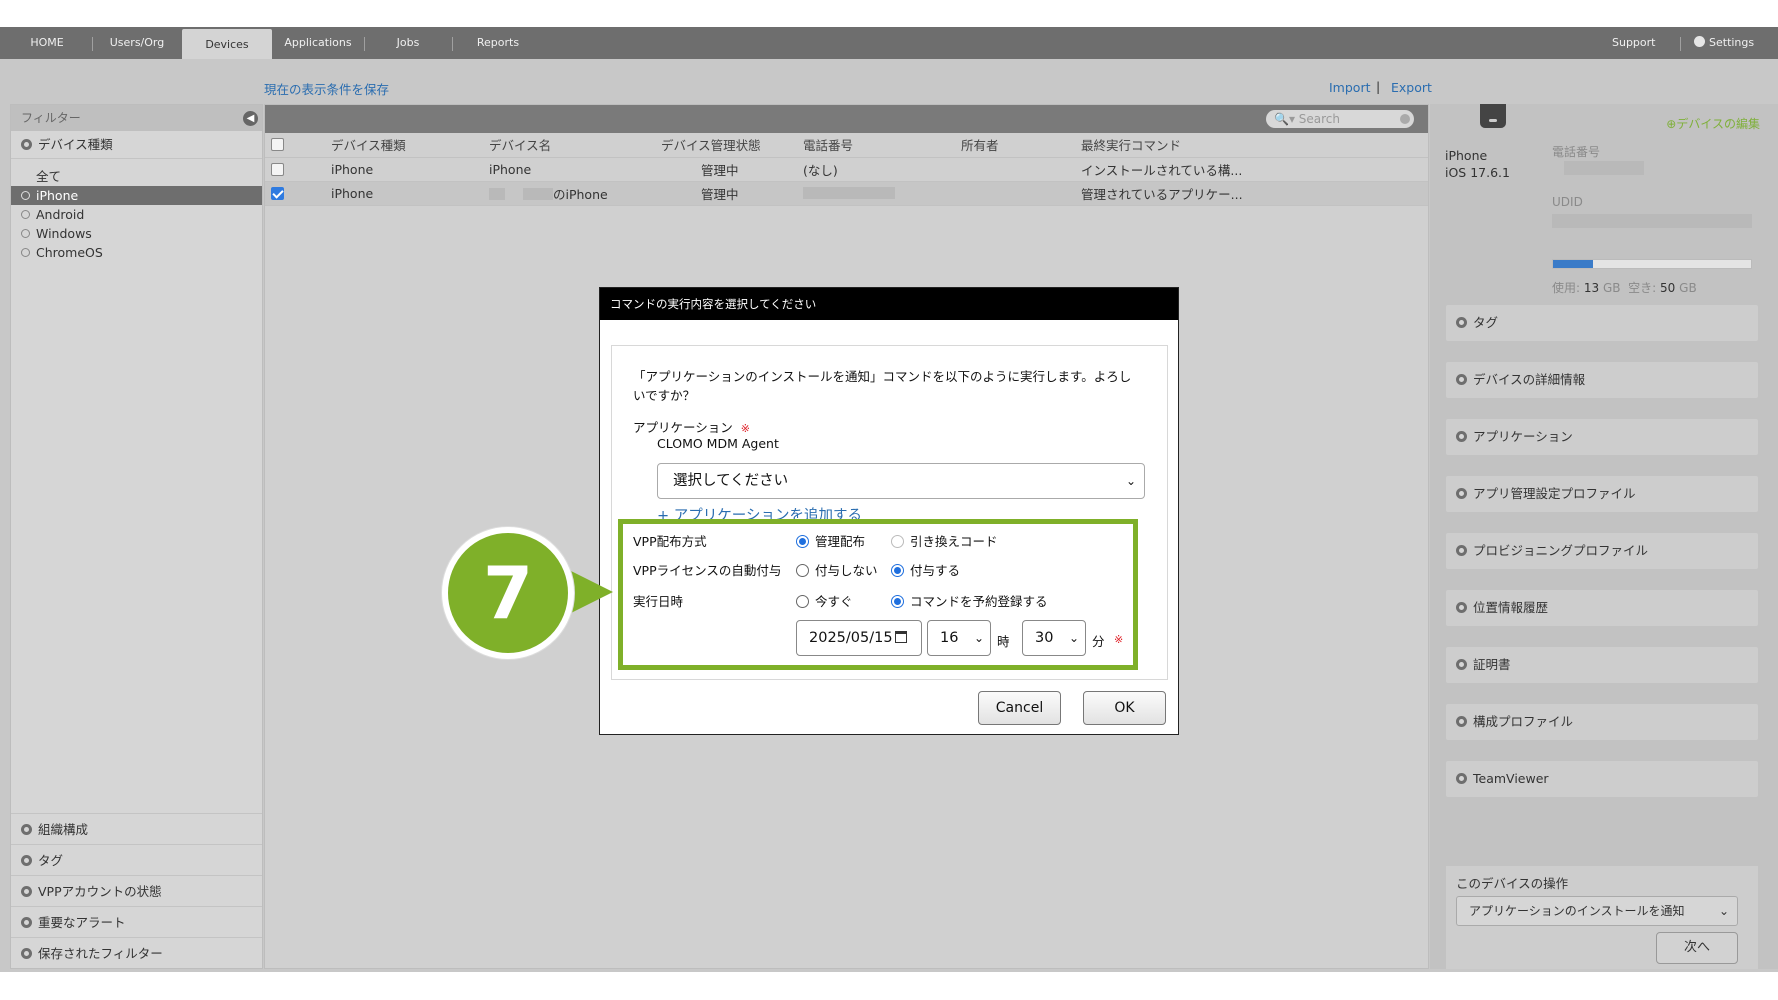 This screenshot has height=1000, width=1778. I want to click on application-select: 選択してください ⌄, so click(901, 481).